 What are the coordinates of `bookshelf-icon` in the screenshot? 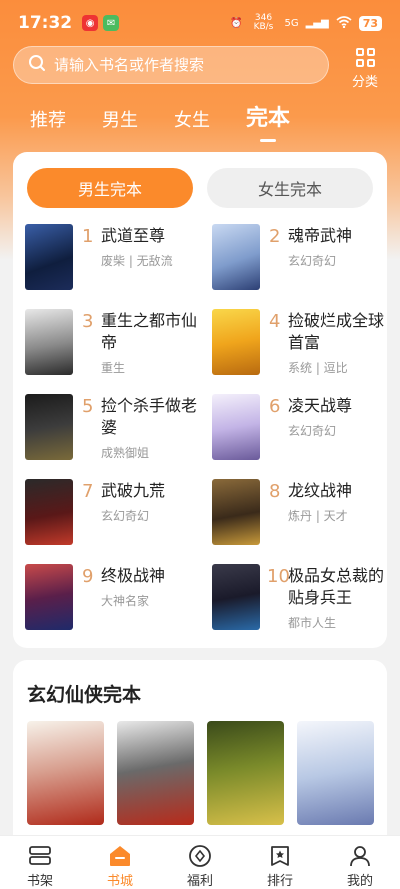 It's located at (40, 856).